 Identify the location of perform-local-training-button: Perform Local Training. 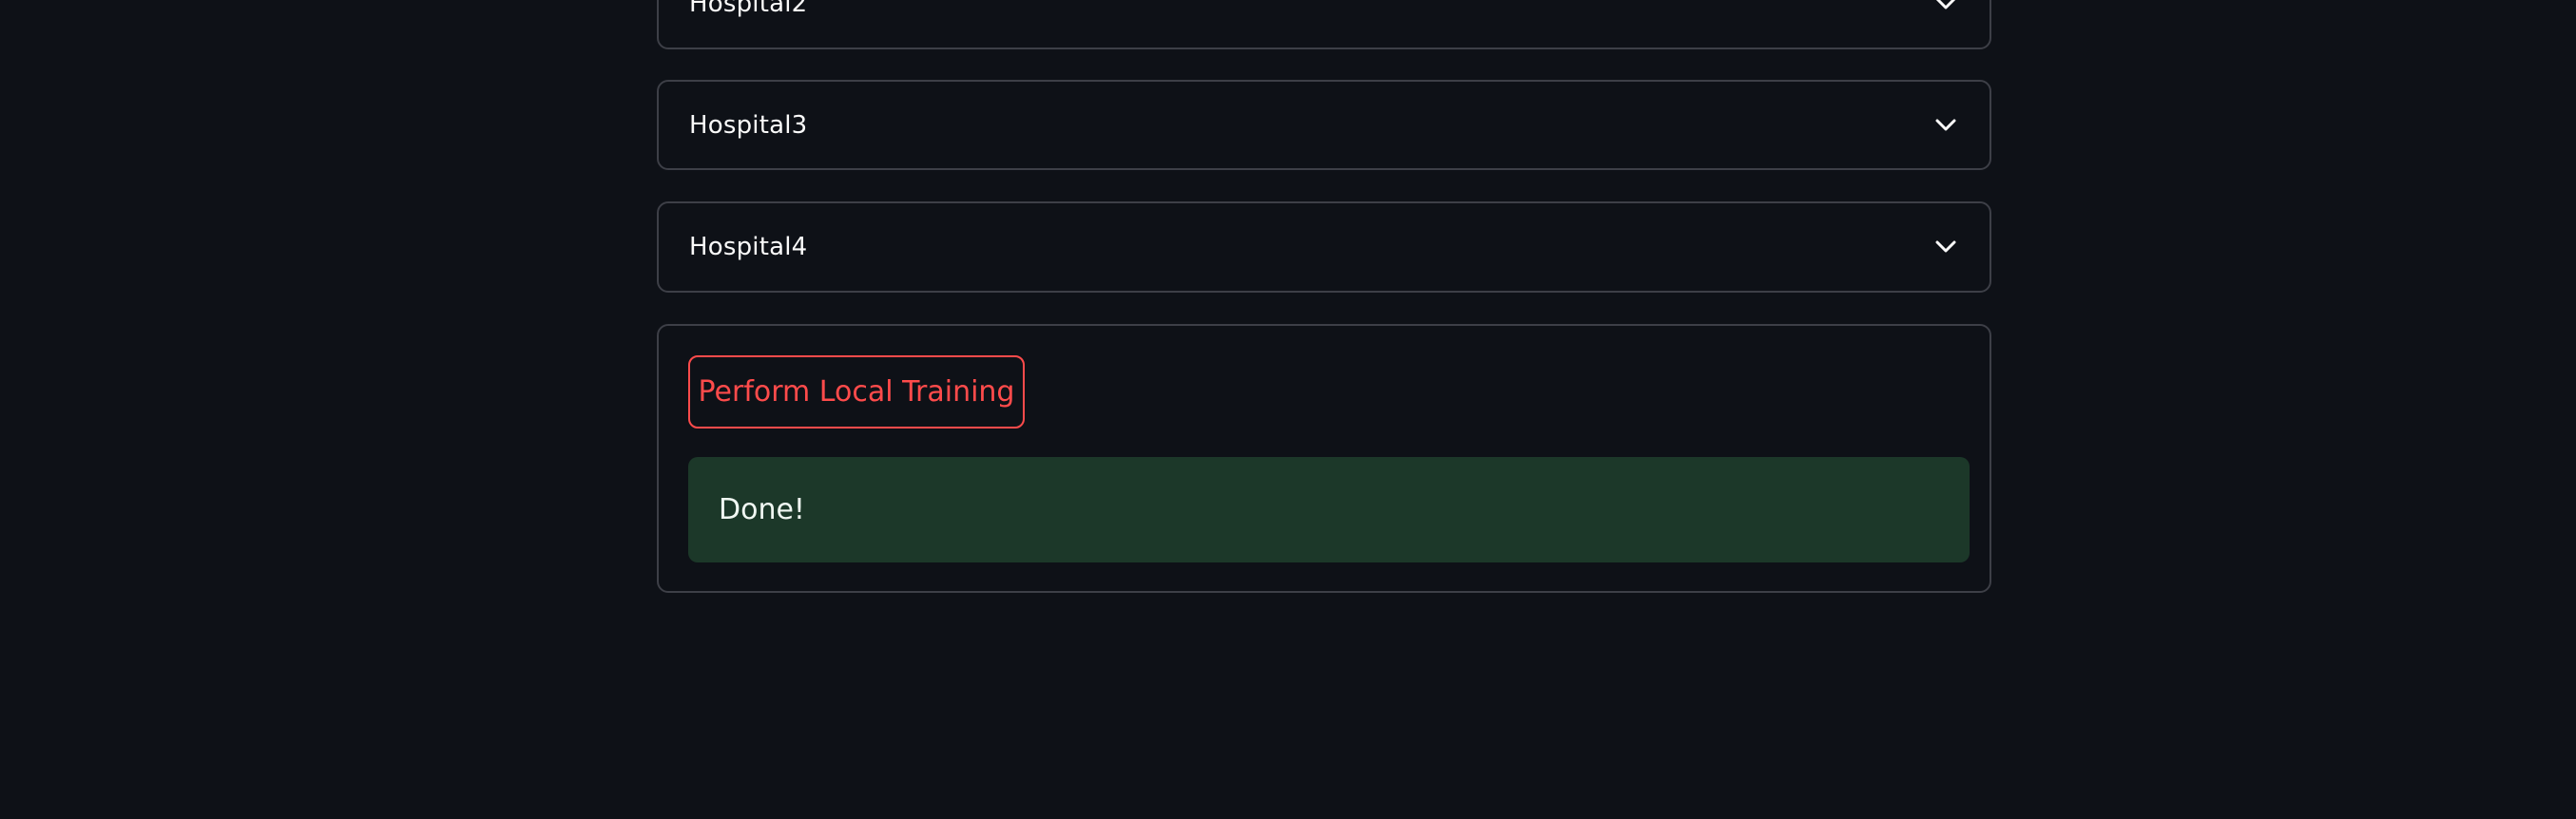
(857, 392).